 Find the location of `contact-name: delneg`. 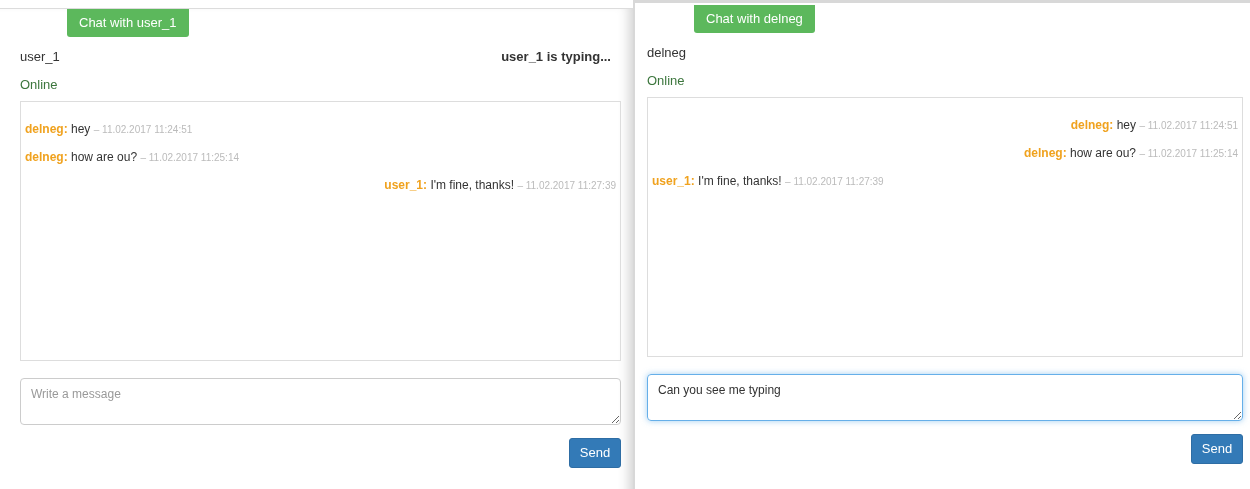

contact-name: delneg is located at coordinates (667, 53).